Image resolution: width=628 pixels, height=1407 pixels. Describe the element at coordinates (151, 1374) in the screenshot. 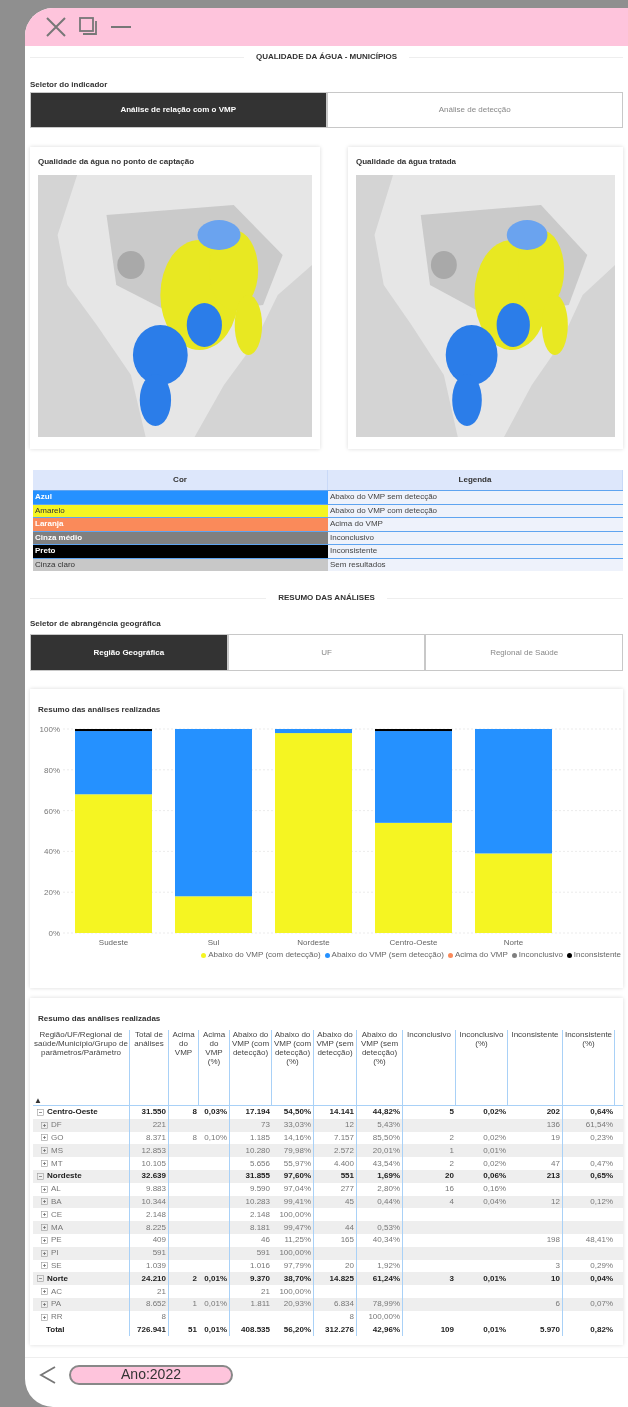

I see `filter-pill: Ano:2022` at that location.